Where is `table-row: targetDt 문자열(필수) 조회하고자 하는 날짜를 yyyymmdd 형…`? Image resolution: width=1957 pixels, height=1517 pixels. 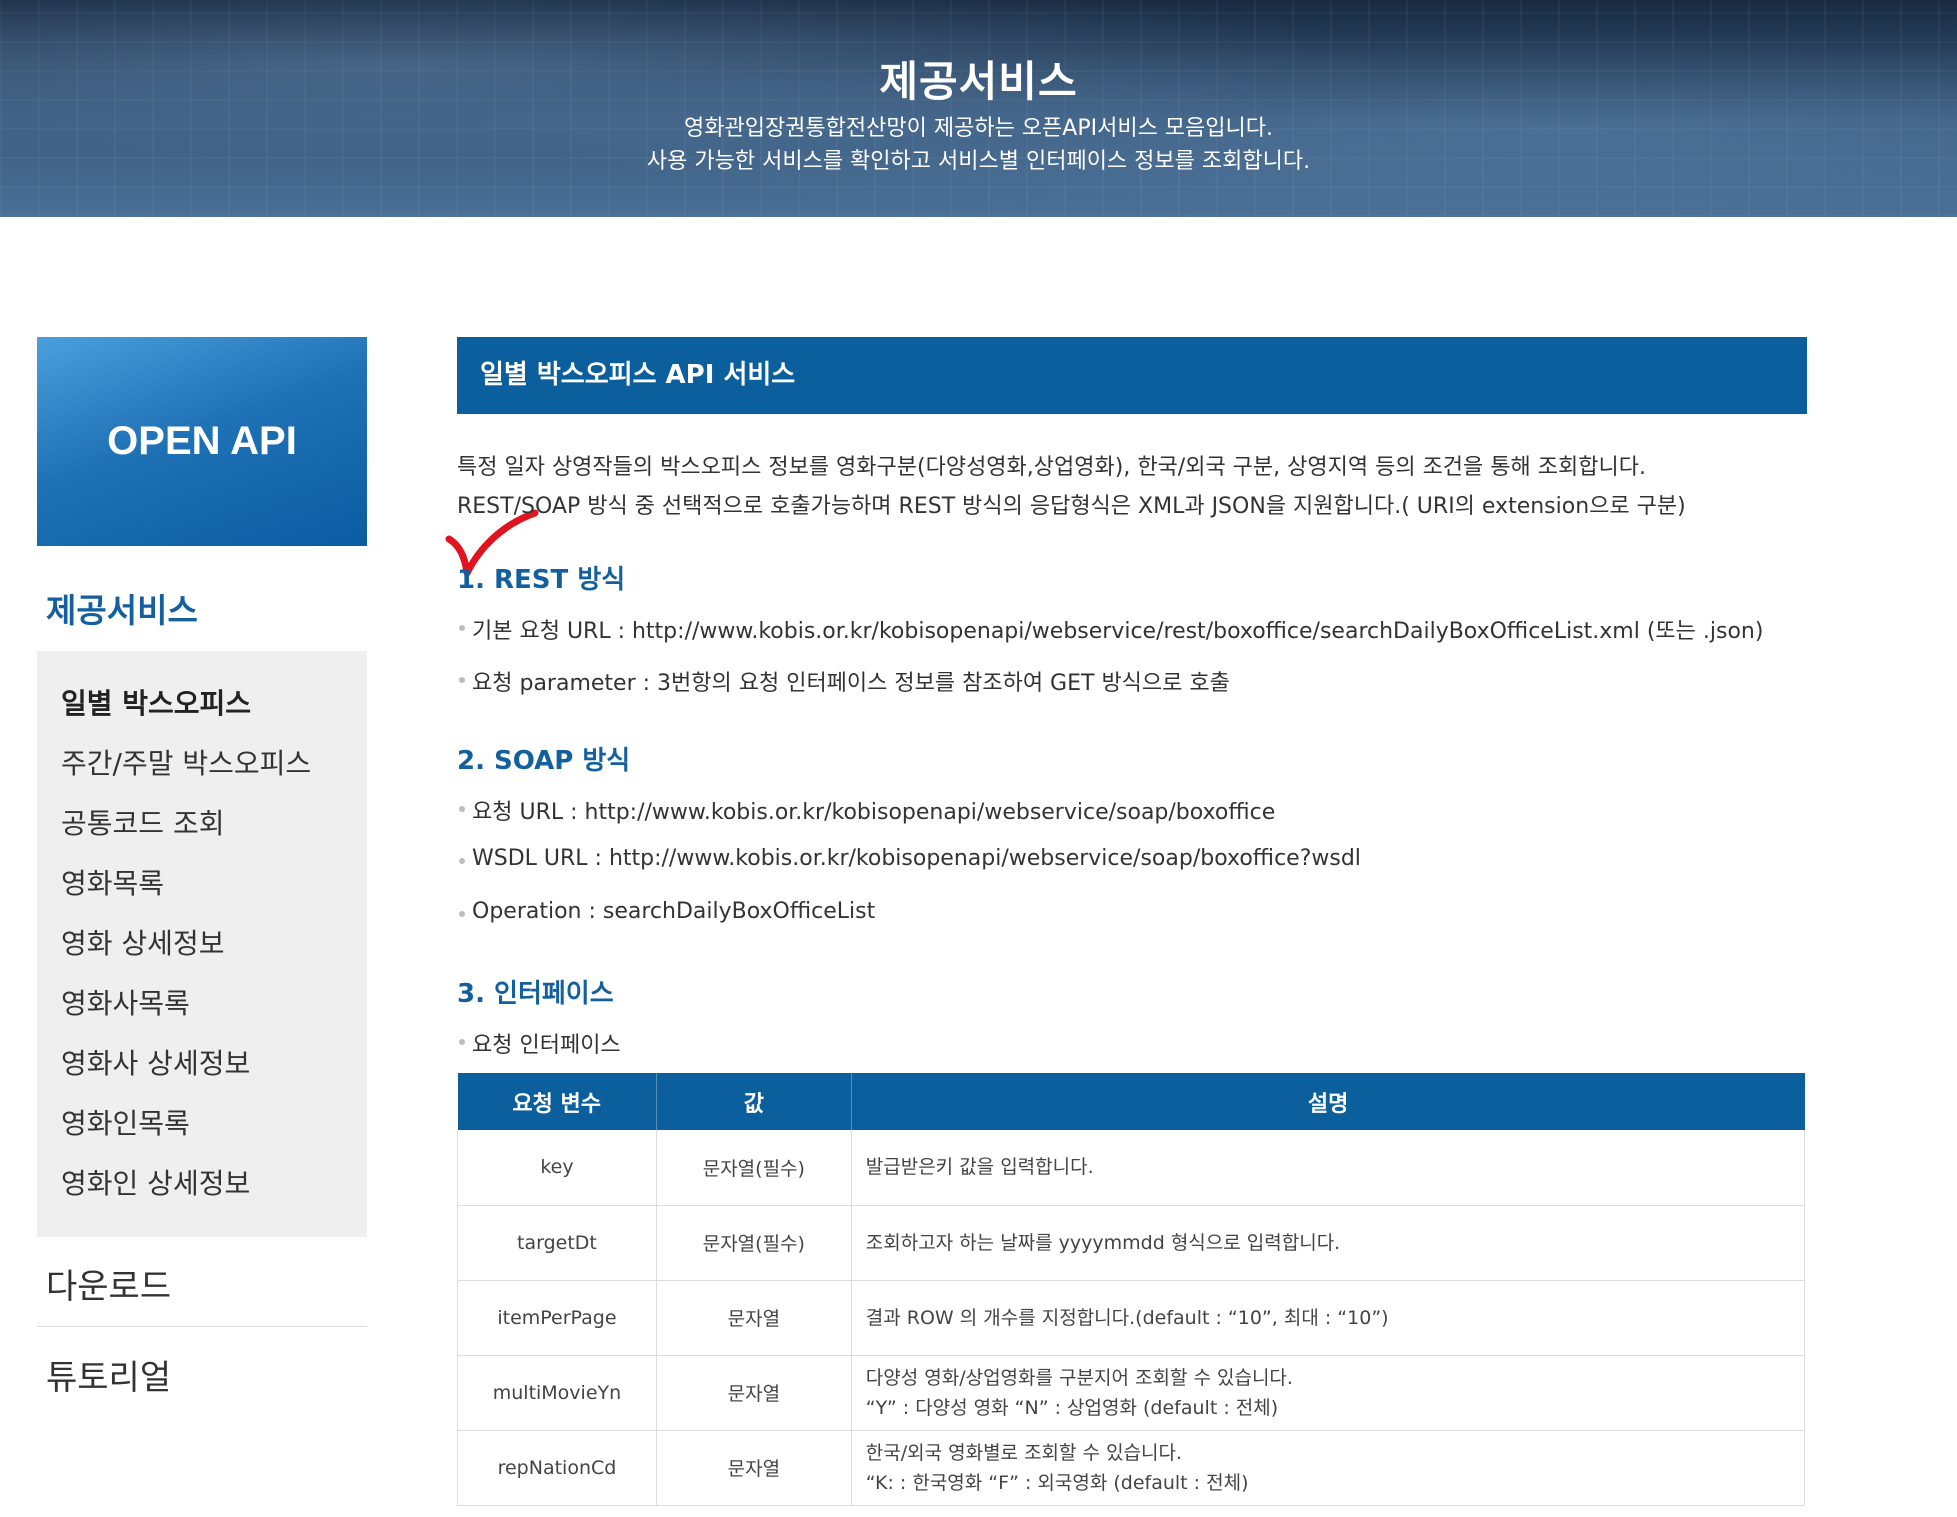 table-row: targetDt 문자열(필수) 조회하고자 하는 날짜를 yyyymmdd 형… is located at coordinates (1131, 1243).